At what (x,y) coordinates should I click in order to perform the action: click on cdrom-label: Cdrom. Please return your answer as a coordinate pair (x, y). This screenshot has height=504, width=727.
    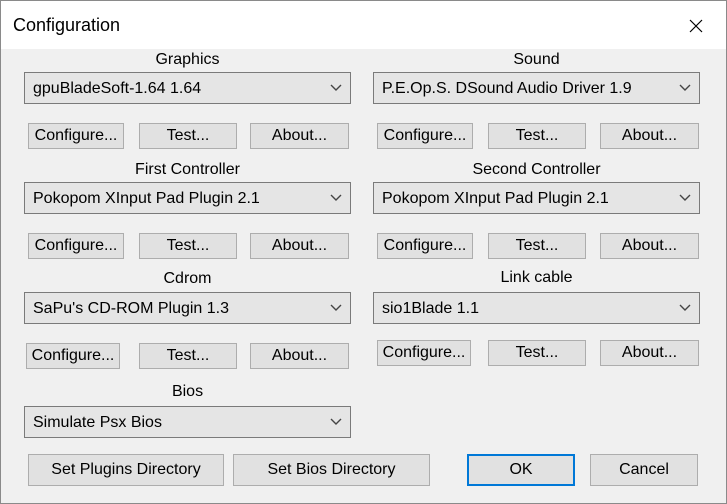
    Looking at the image, I should click on (187, 278).